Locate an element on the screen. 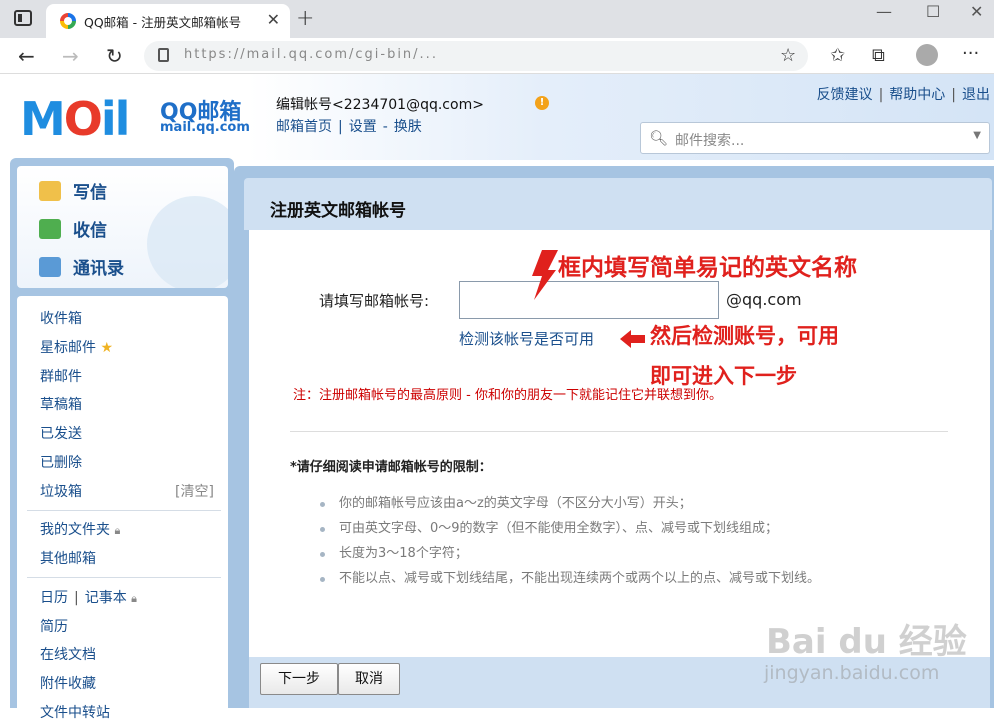  cancel-button: 取消 is located at coordinates (369, 679).